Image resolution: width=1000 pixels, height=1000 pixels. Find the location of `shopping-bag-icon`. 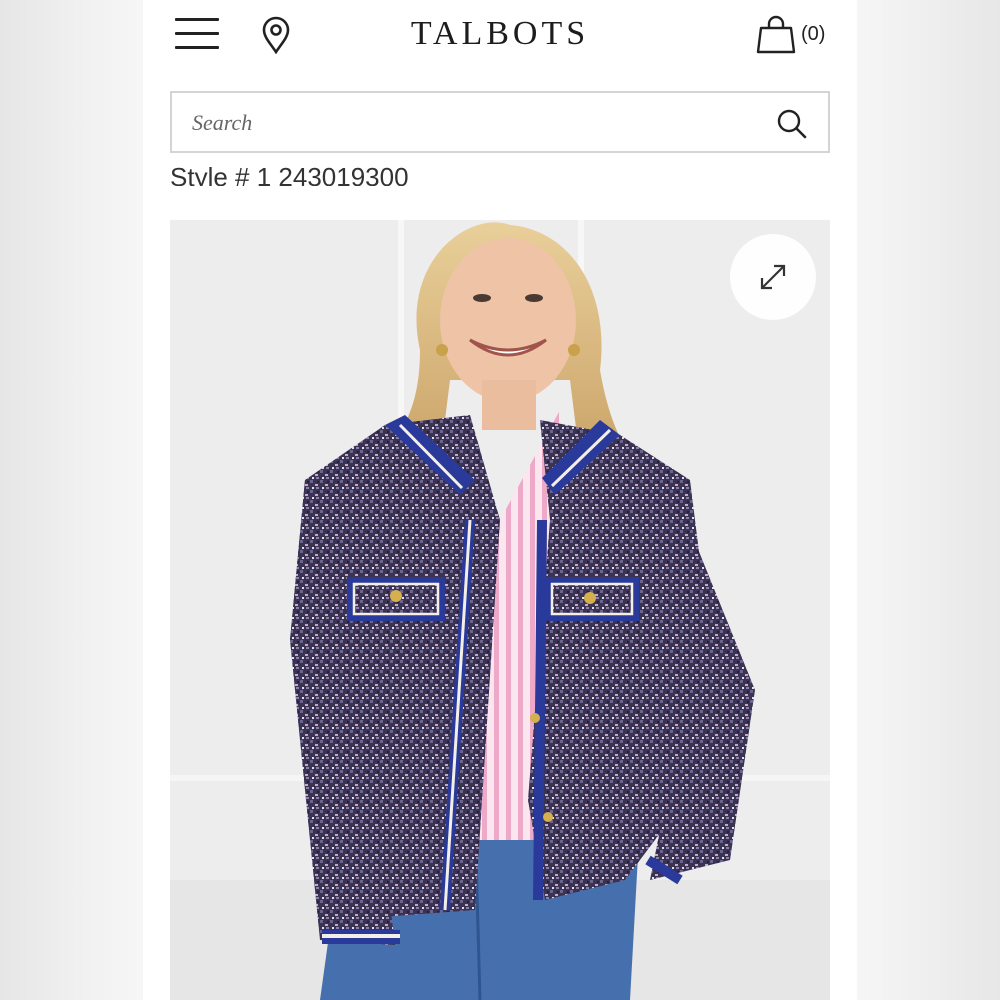

shopping-bag-icon is located at coordinates (776, 34).